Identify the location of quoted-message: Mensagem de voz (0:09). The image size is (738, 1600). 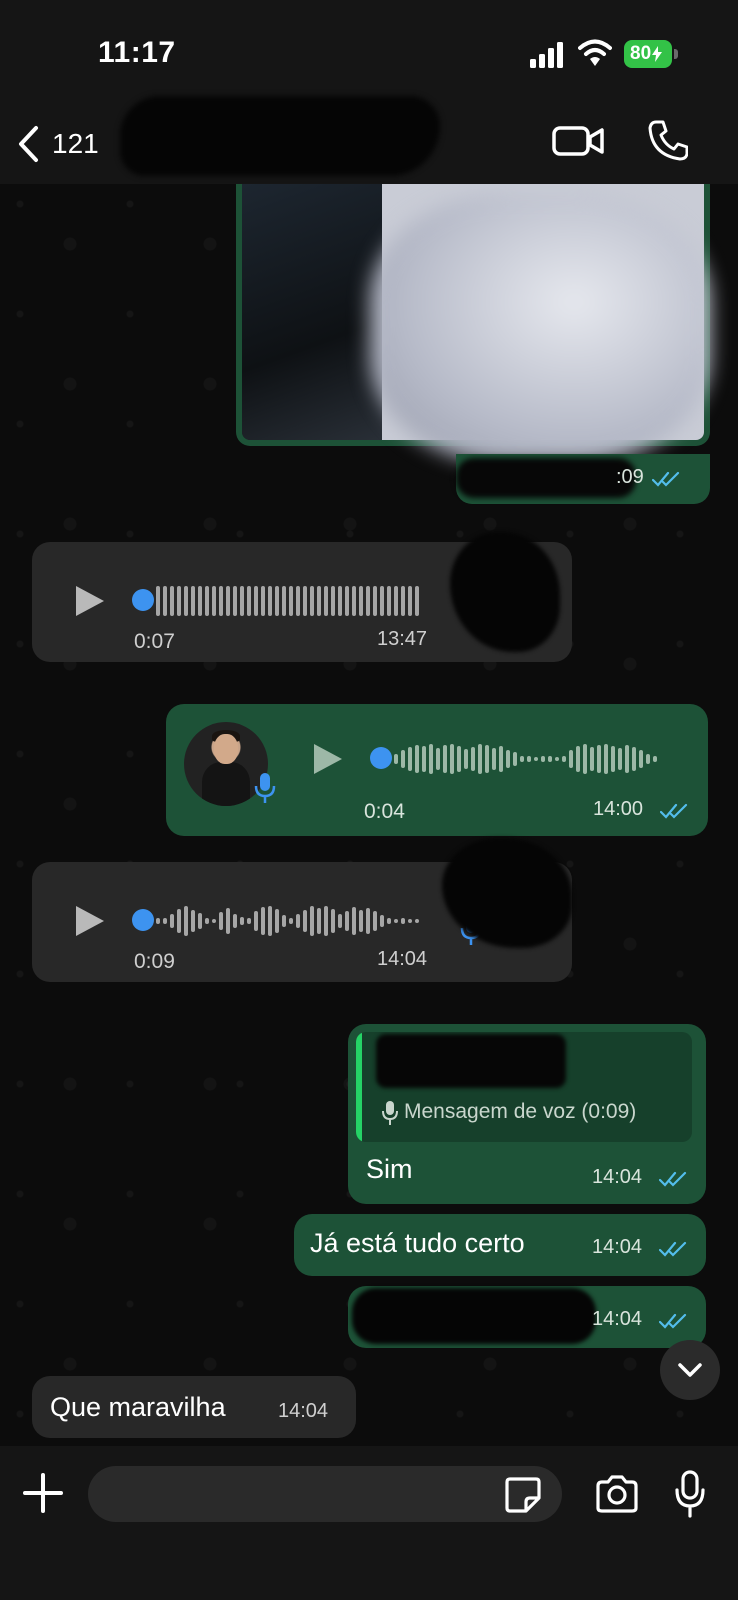
(524, 1087).